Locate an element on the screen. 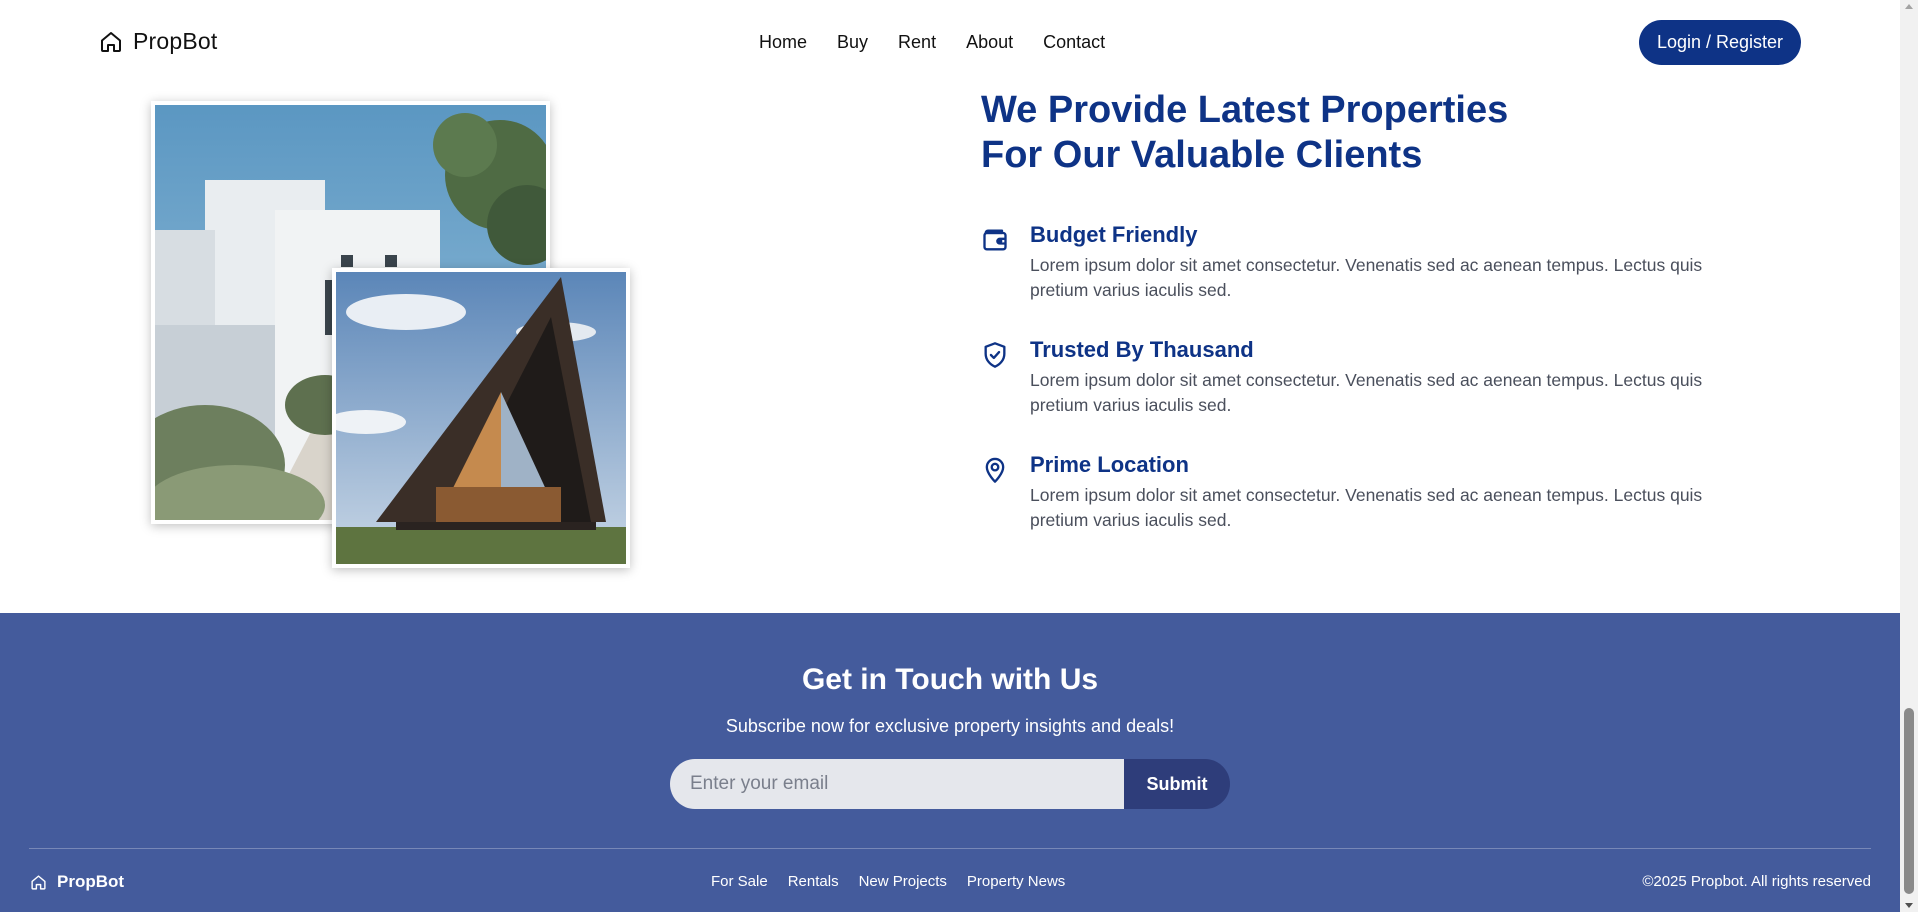 The width and height of the screenshot is (1918, 912). feature-title: Prime Location is located at coordinates (1109, 464).